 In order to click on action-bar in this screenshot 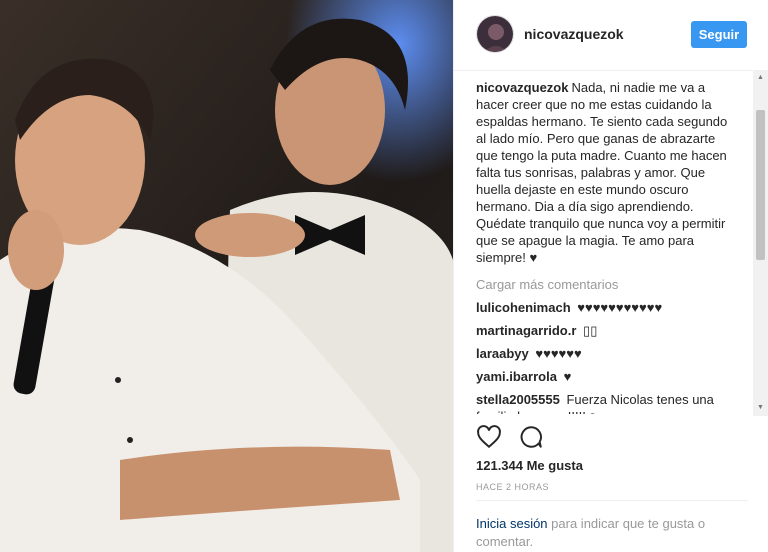, I will do `click(516, 438)`.